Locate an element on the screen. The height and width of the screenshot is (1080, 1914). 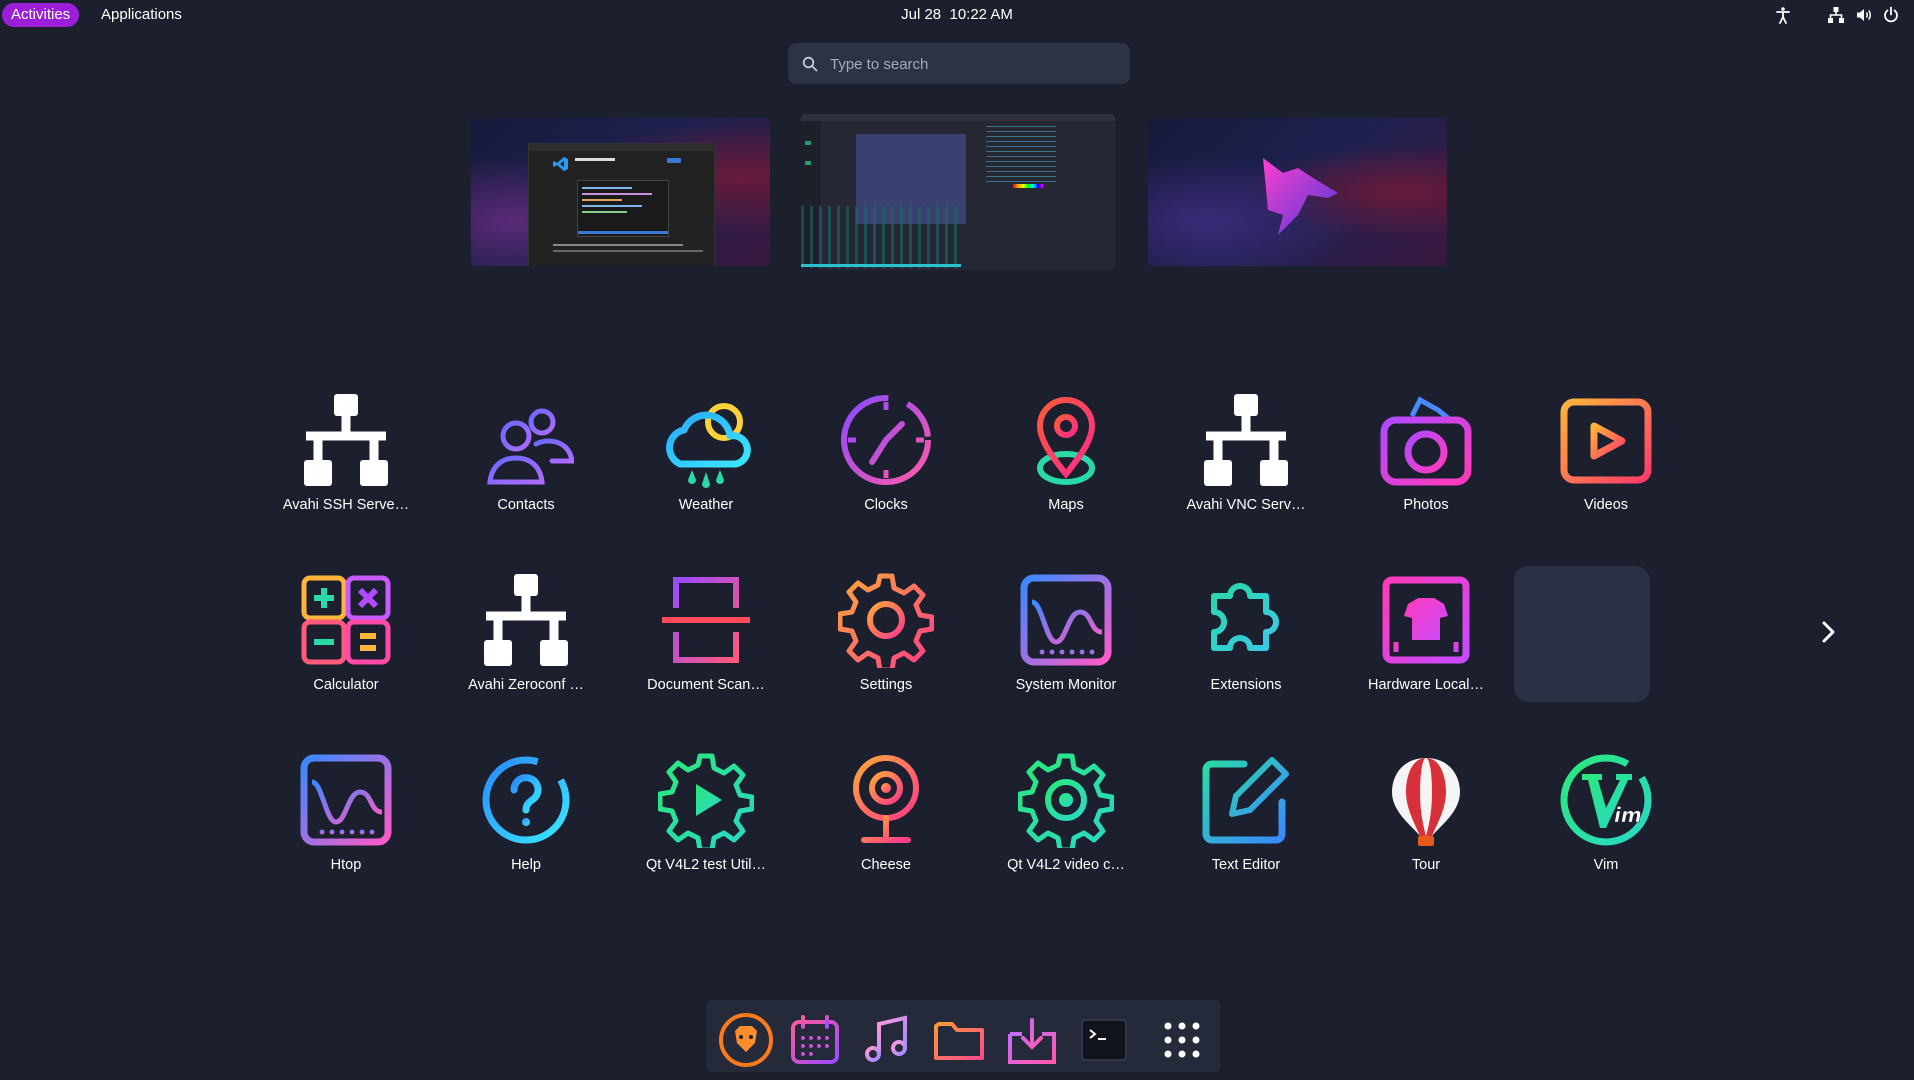
app-label: Cheese is located at coordinates (886, 865).